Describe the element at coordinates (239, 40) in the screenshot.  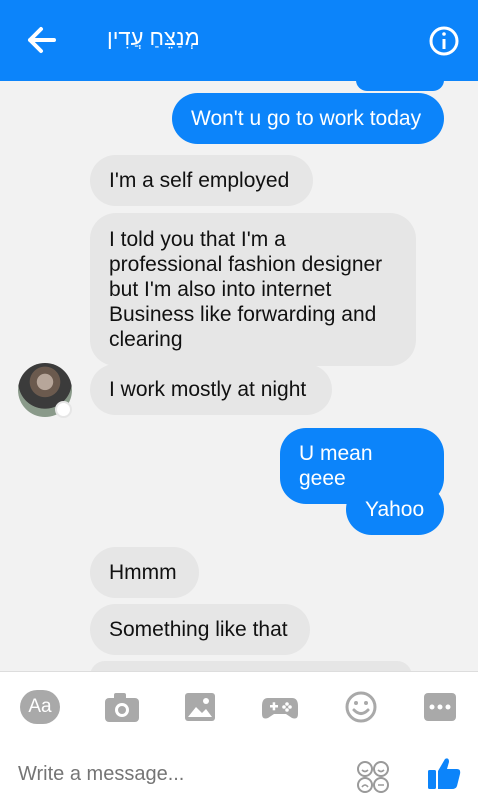
I see `conversation-header: מְנַצֵּחַ עֲדִין` at that location.